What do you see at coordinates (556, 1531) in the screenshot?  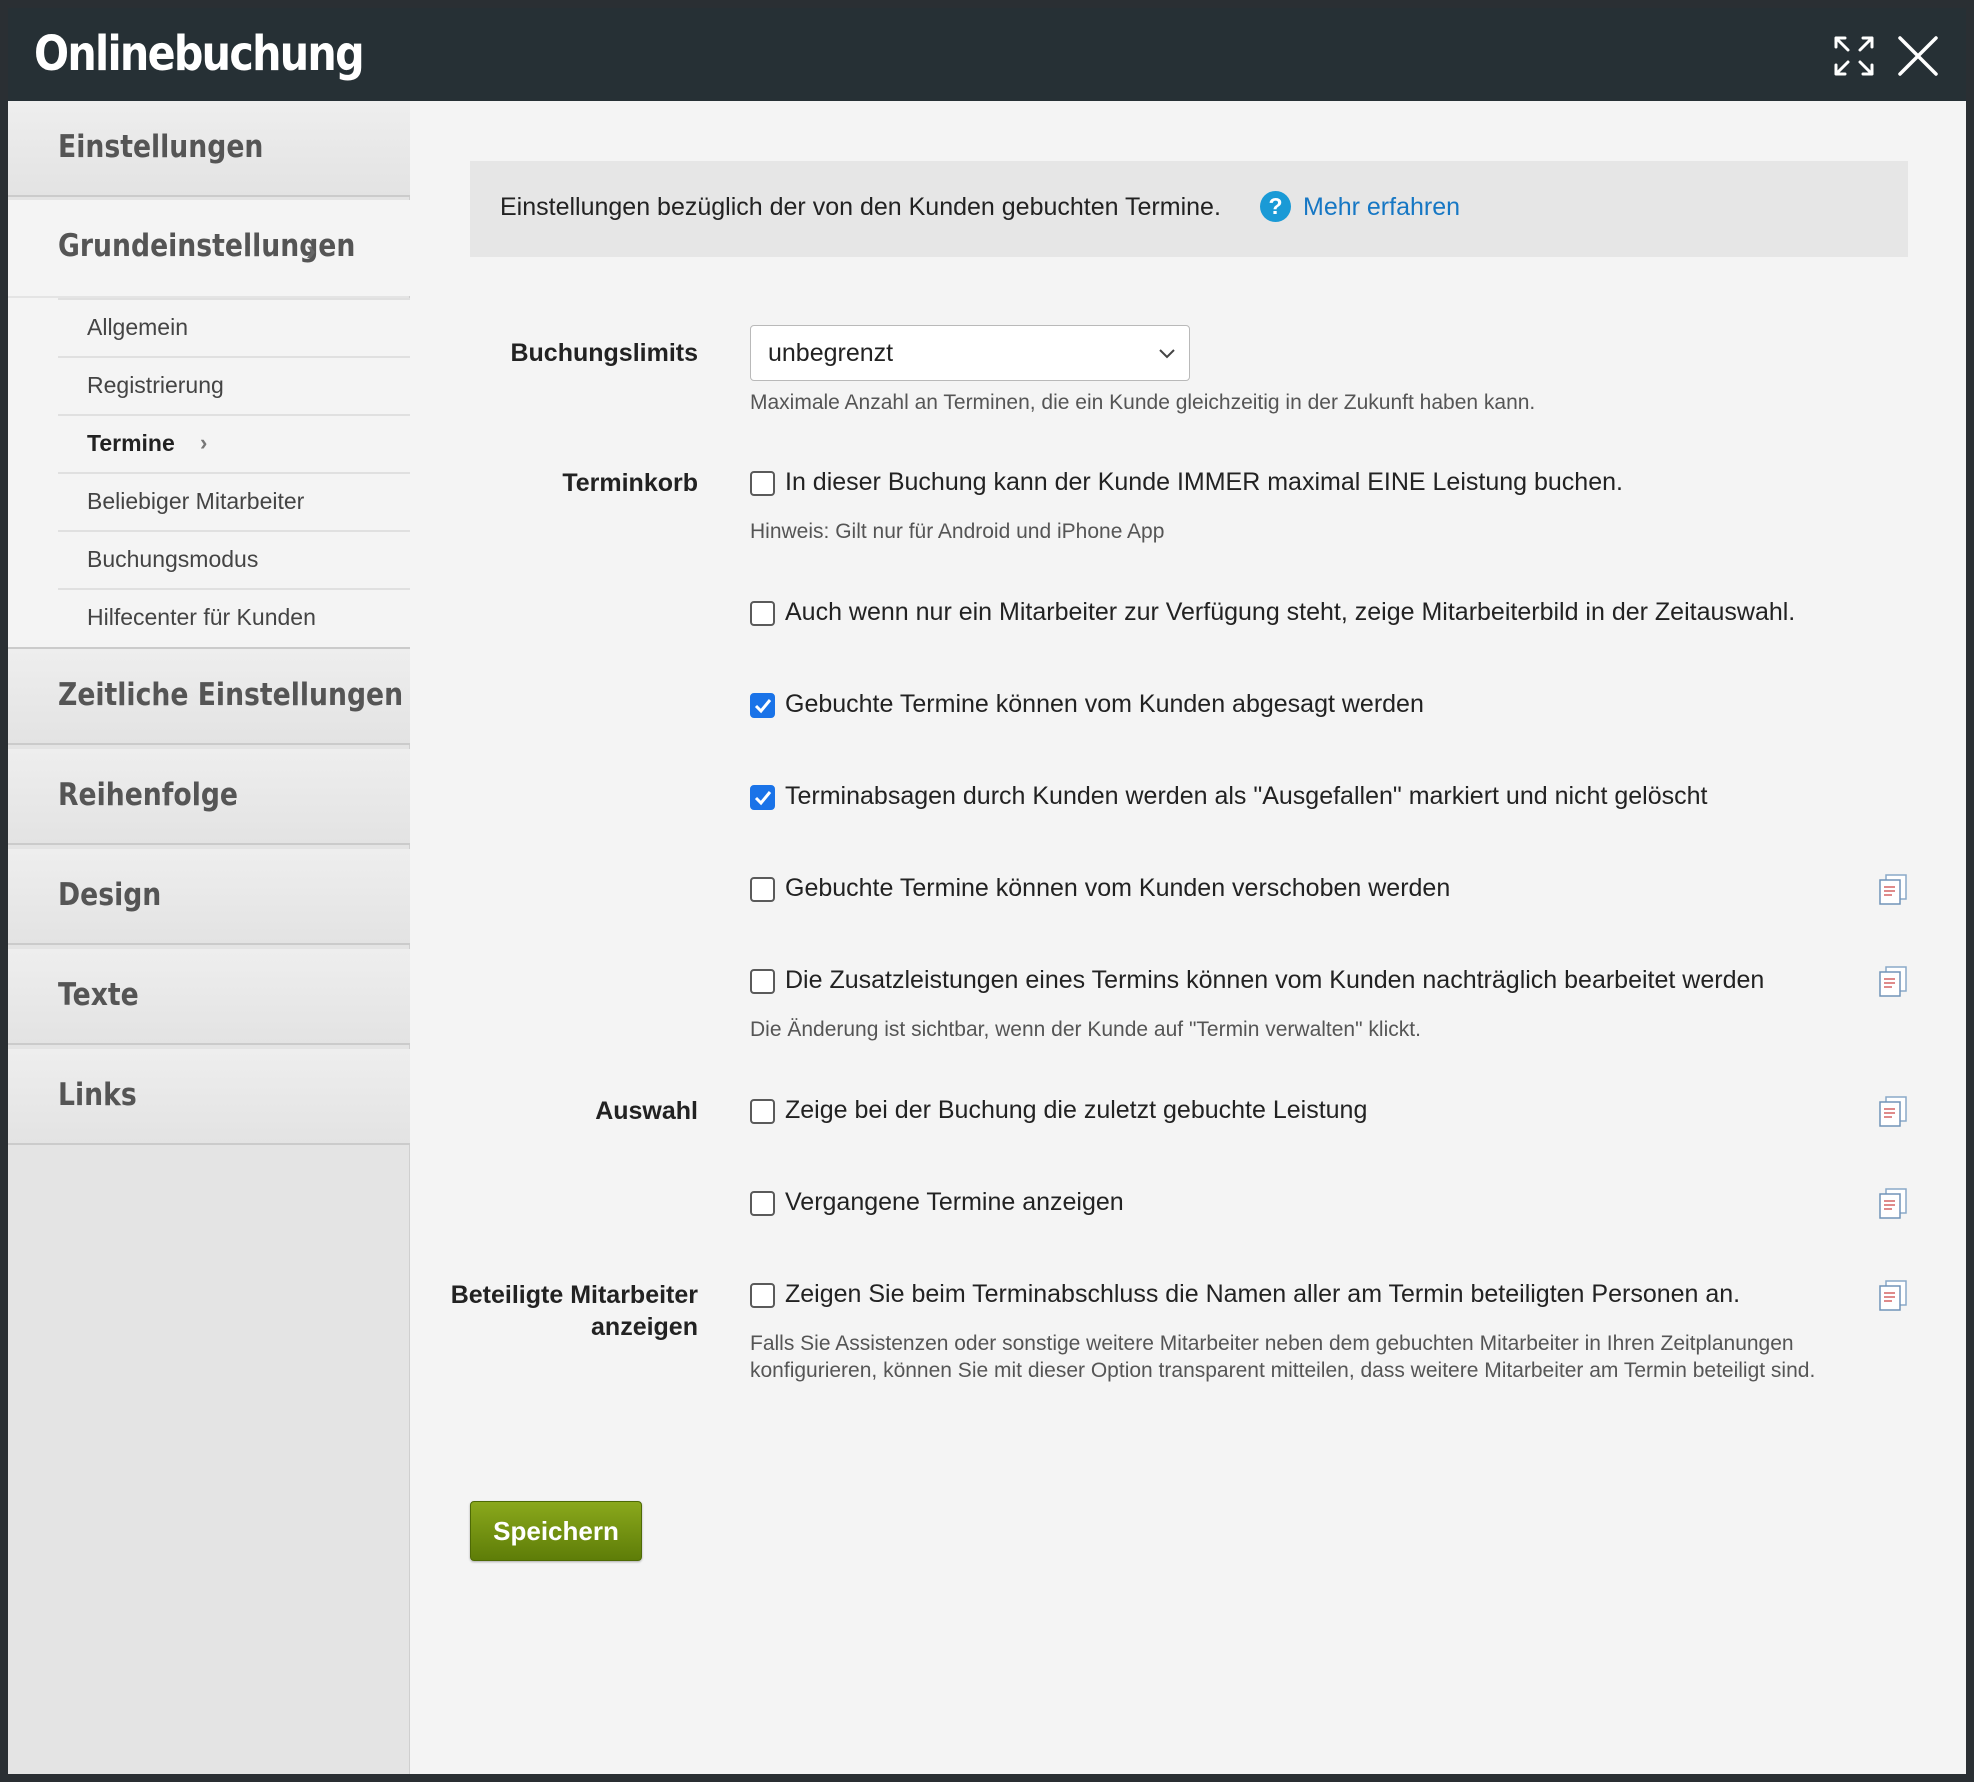 I see `save-button: Speichern` at bounding box center [556, 1531].